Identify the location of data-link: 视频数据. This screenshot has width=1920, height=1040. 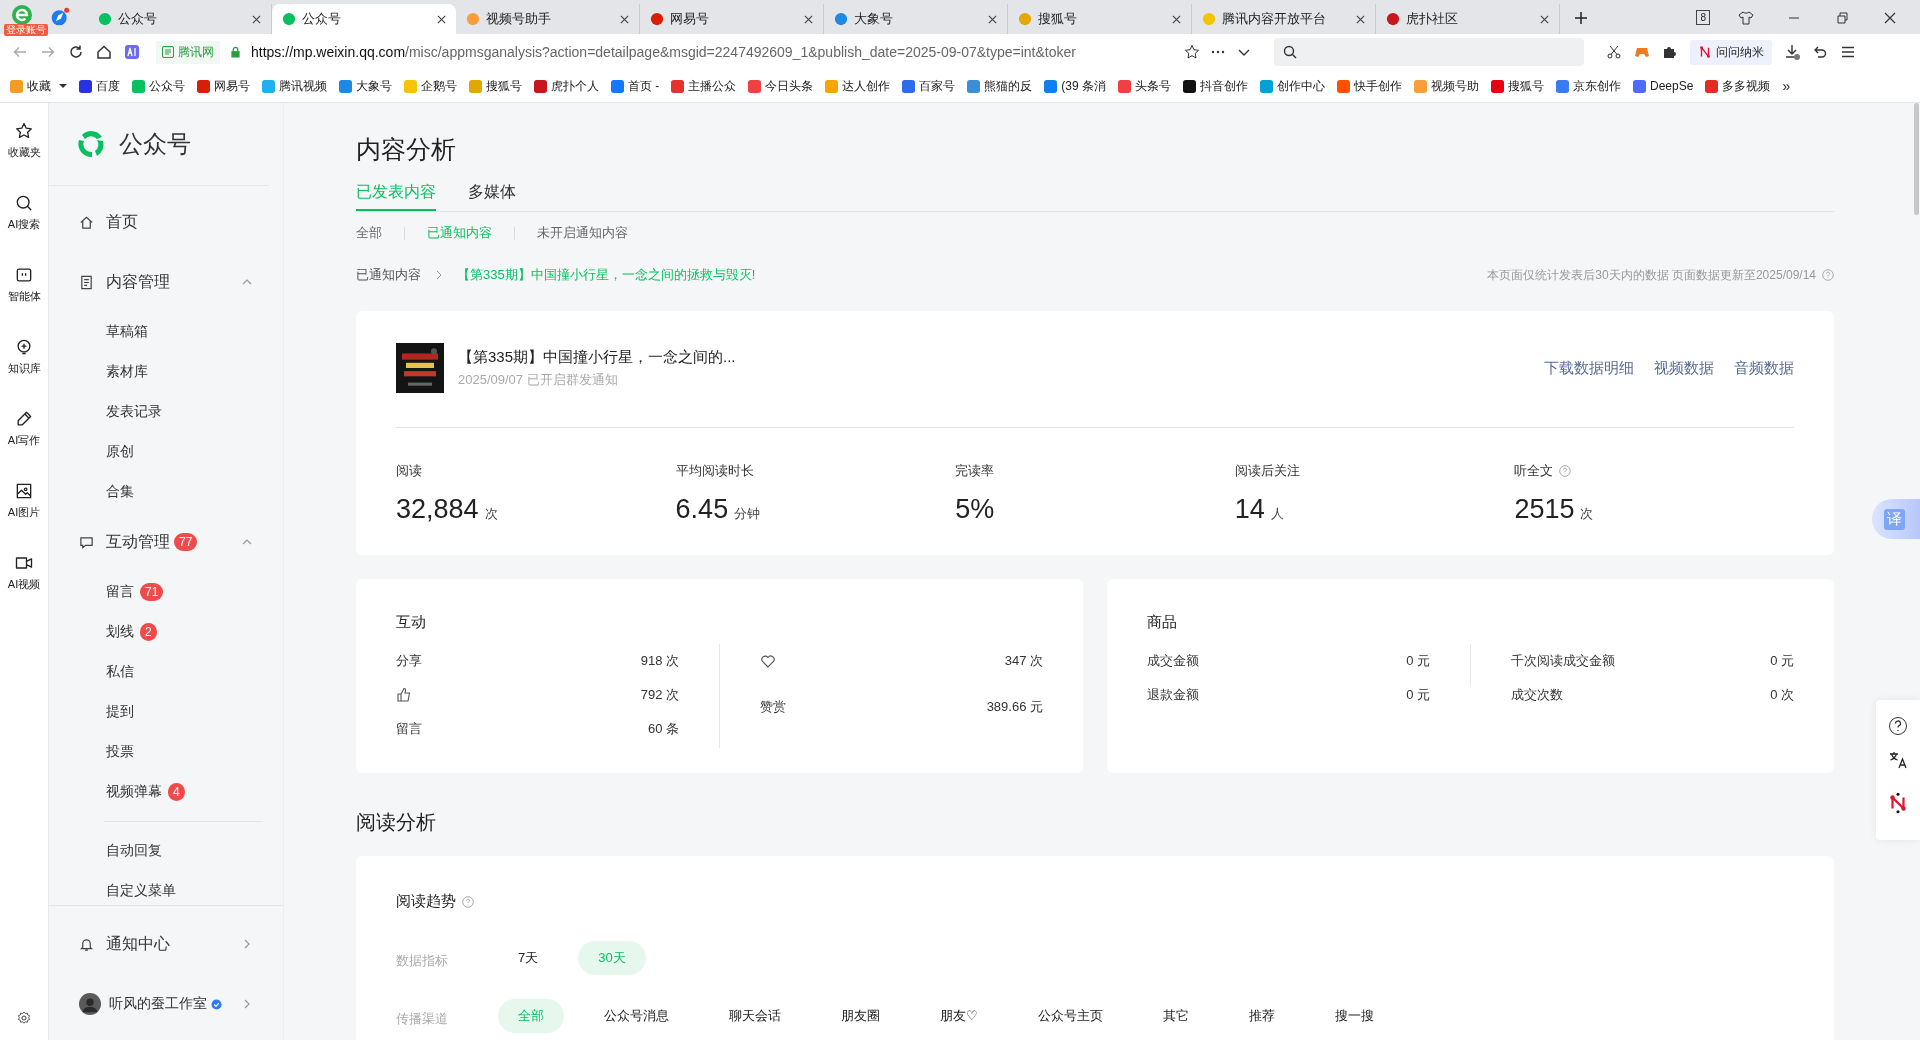
(1684, 368).